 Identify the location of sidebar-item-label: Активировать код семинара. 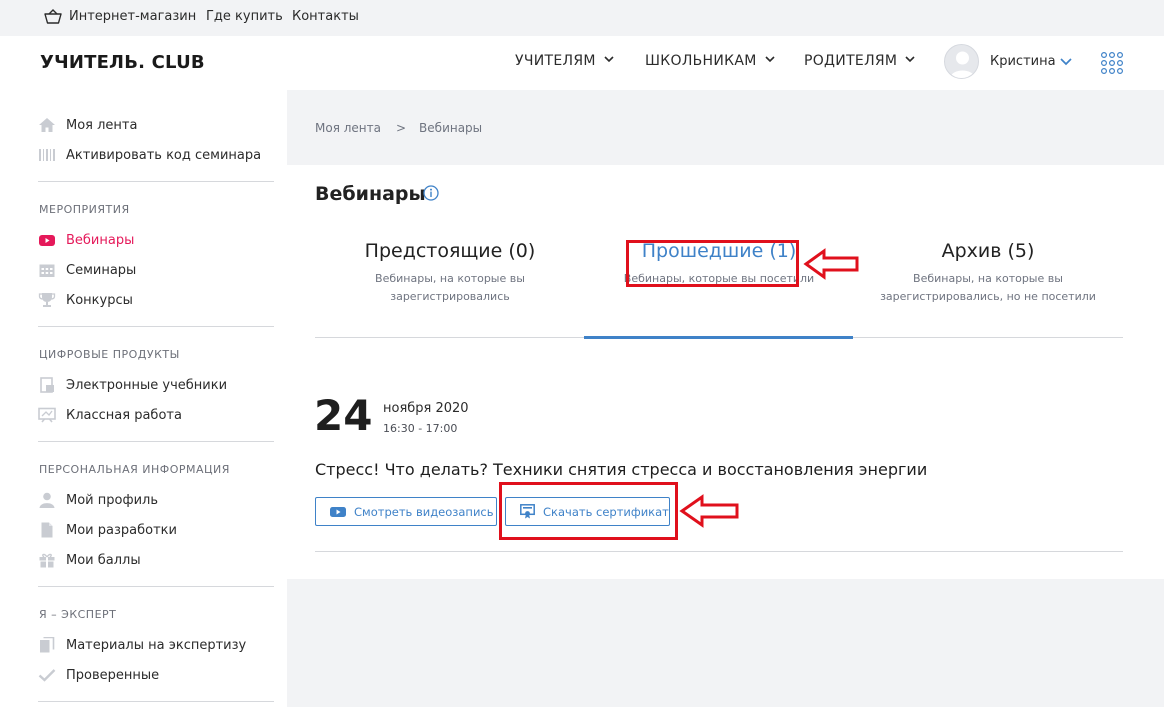
(164, 155).